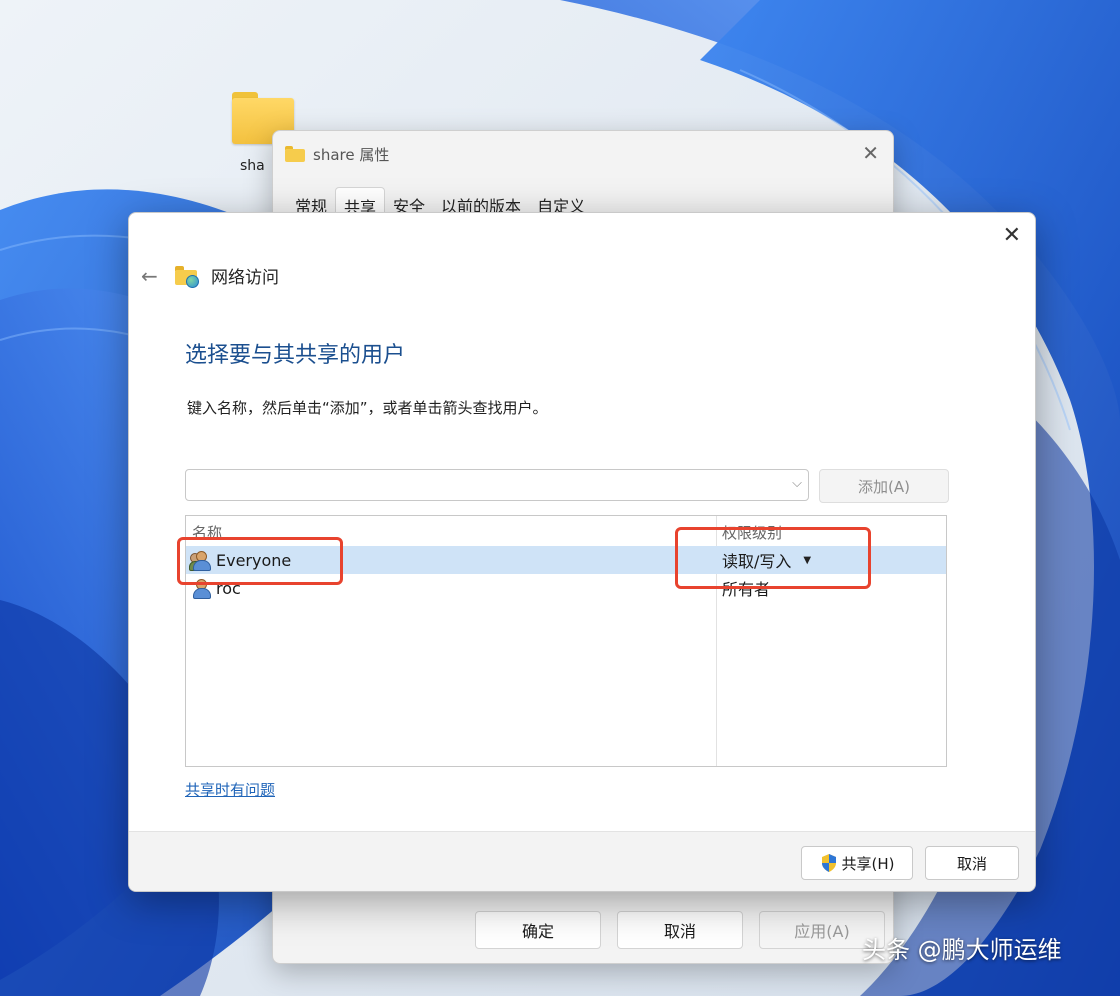 The width and height of the screenshot is (1120, 996). I want to click on properties-button-bar: 确定 取消 应用(A), so click(680, 930).